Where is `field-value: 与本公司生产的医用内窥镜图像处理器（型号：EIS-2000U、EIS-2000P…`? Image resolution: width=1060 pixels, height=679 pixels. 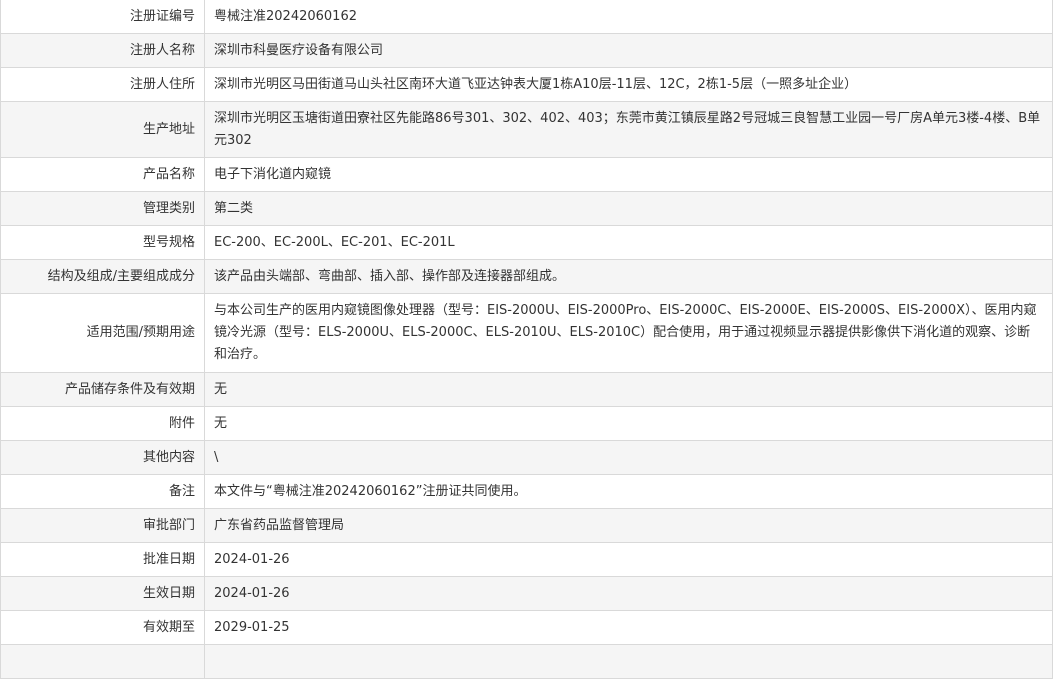
field-value: 与本公司生产的医用内窥镜图像处理器（型号：EIS-2000U、EIS-2000P… is located at coordinates (628, 333).